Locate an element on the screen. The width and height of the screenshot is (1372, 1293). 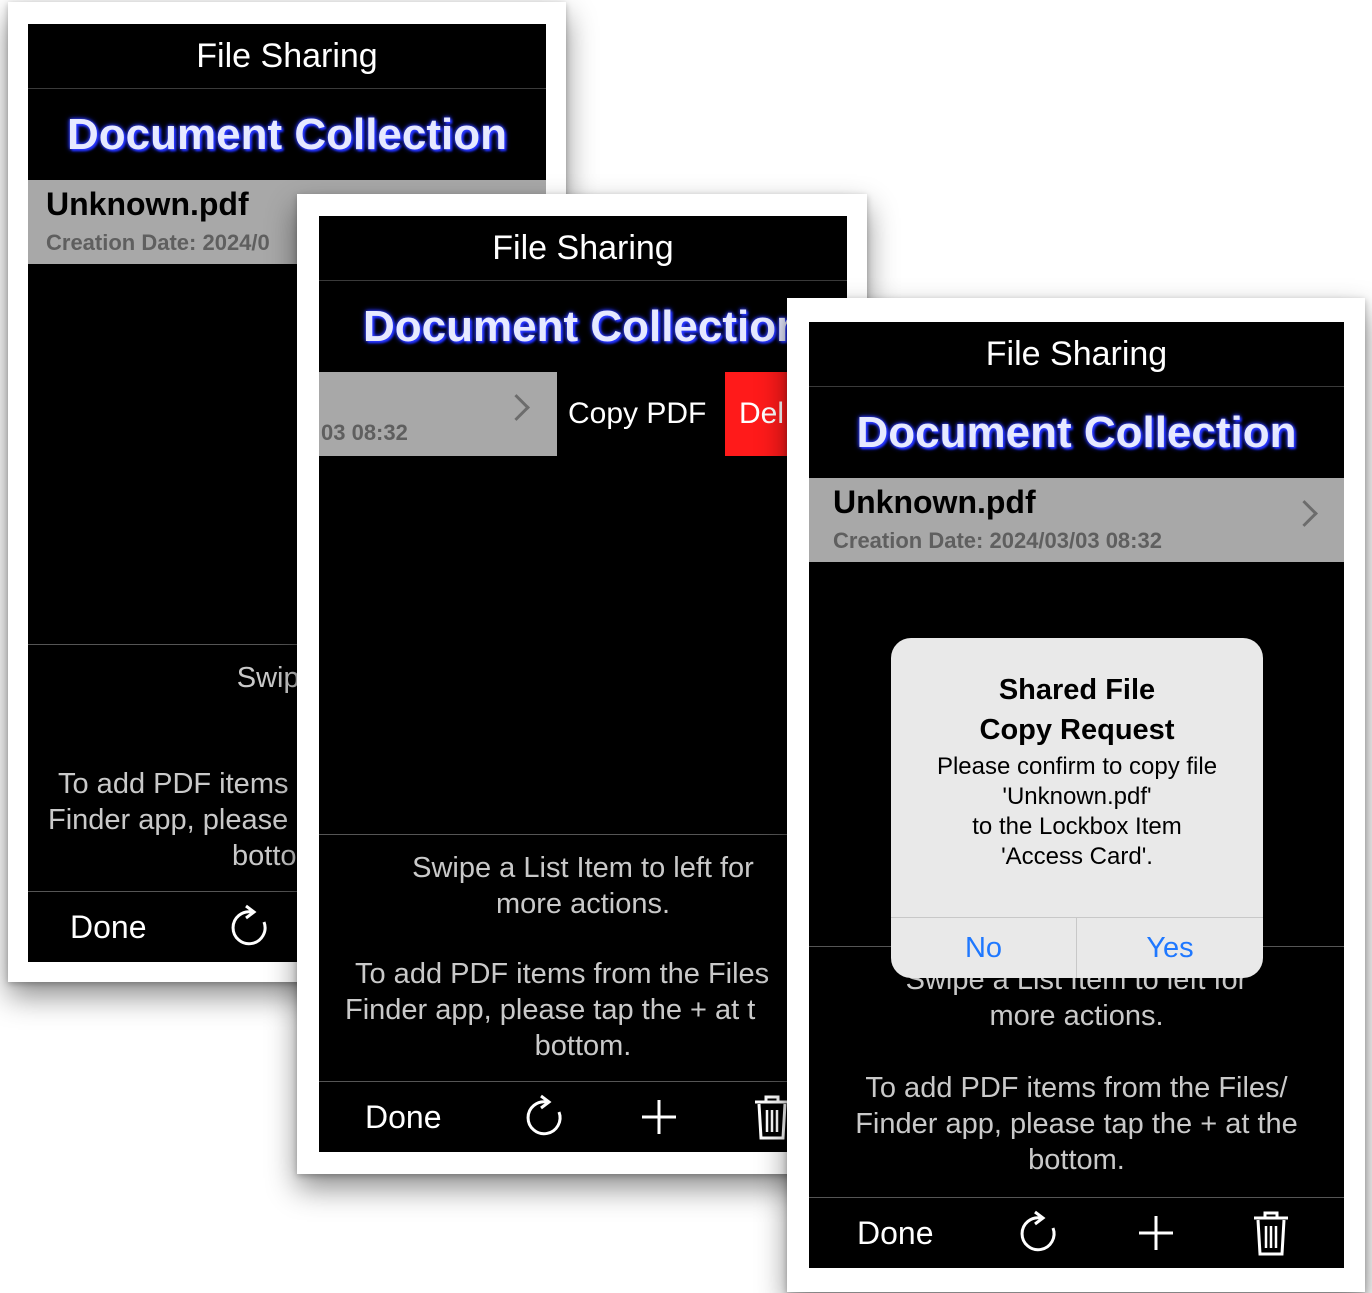
instruction-line: To add PDF items from the Files is located at coordinates (562, 974).